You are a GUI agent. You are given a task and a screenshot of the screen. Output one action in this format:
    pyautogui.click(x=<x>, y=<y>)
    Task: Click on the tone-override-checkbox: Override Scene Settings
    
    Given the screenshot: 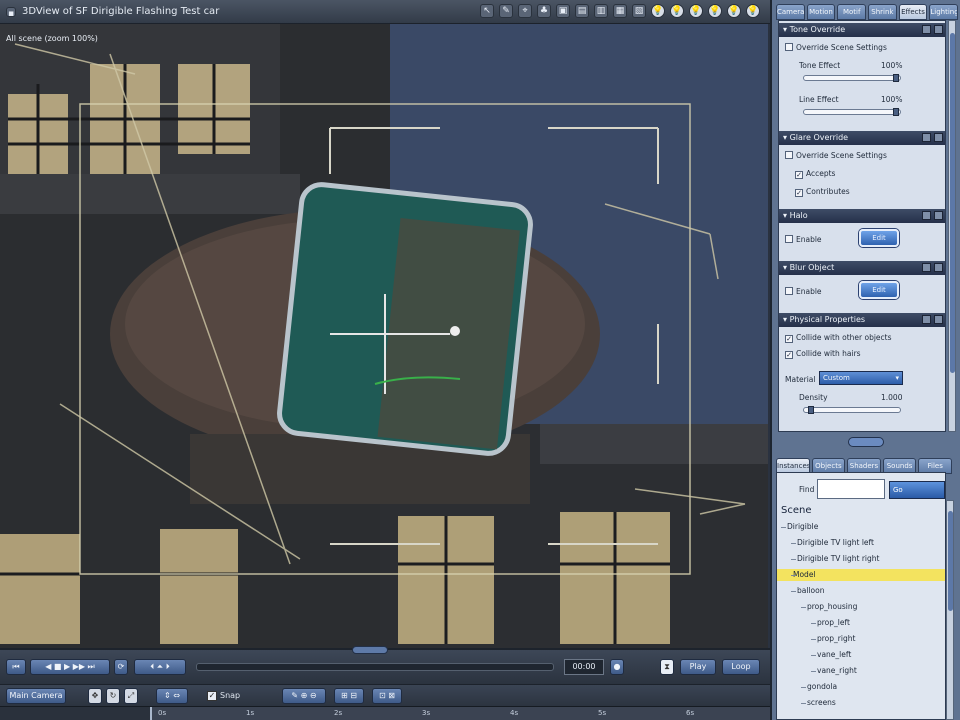 What is the action you would take?
    pyautogui.click(x=836, y=47)
    